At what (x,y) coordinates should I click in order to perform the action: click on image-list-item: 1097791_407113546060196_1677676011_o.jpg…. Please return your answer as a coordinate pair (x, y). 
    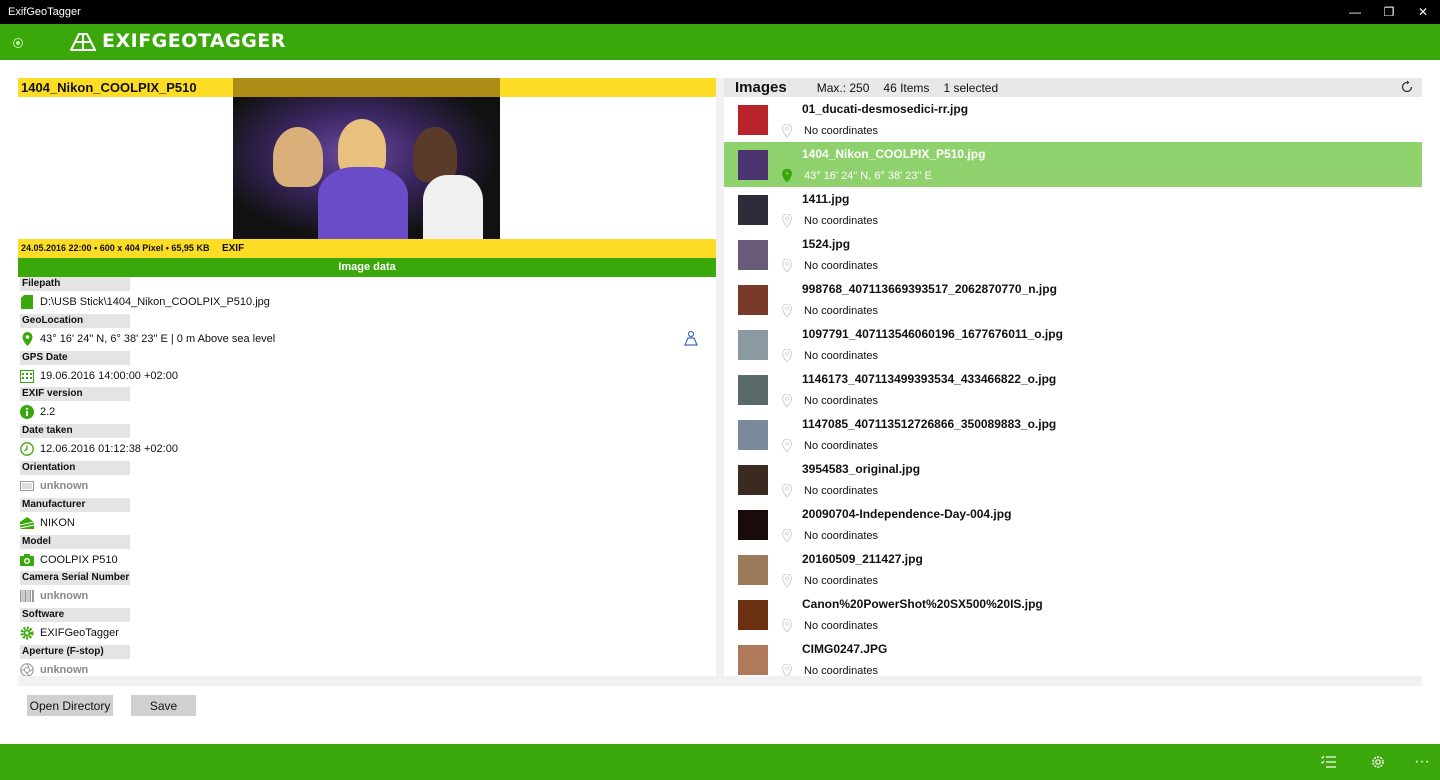
    Looking at the image, I should click on (1073, 344).